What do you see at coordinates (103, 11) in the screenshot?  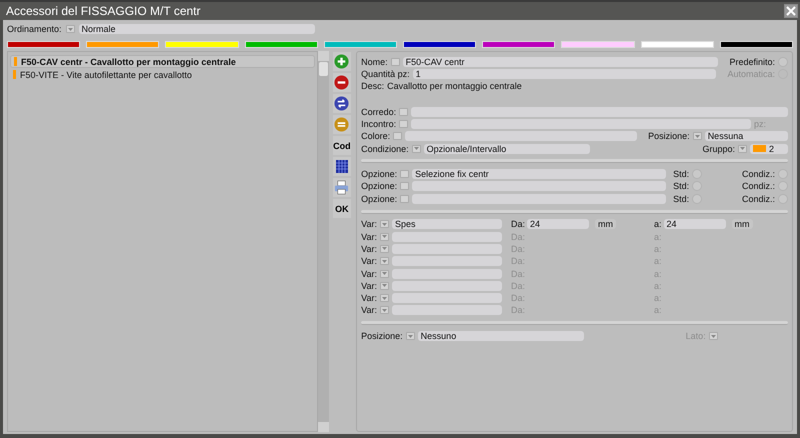 I see `window-title: Accessori del FISSAGGIO M/T centr` at bounding box center [103, 11].